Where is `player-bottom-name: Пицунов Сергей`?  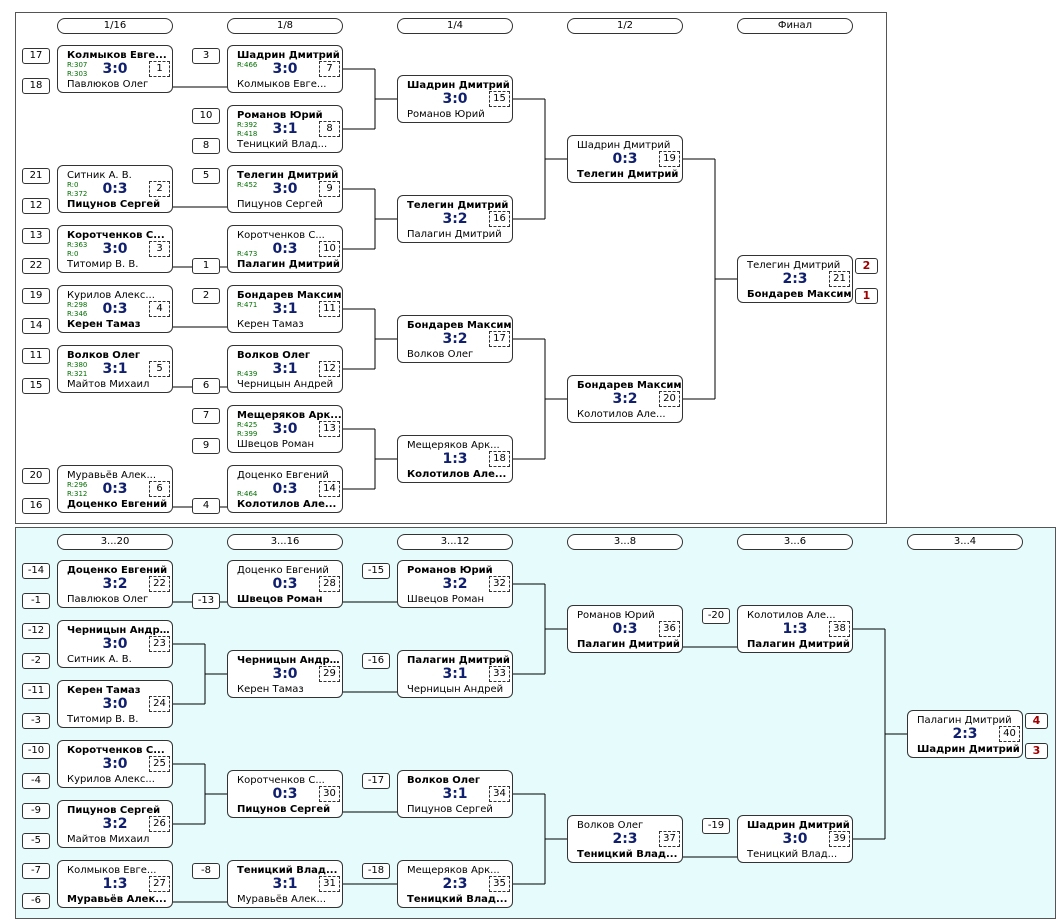
player-bottom-name: Пицунов Сергей is located at coordinates (284, 809).